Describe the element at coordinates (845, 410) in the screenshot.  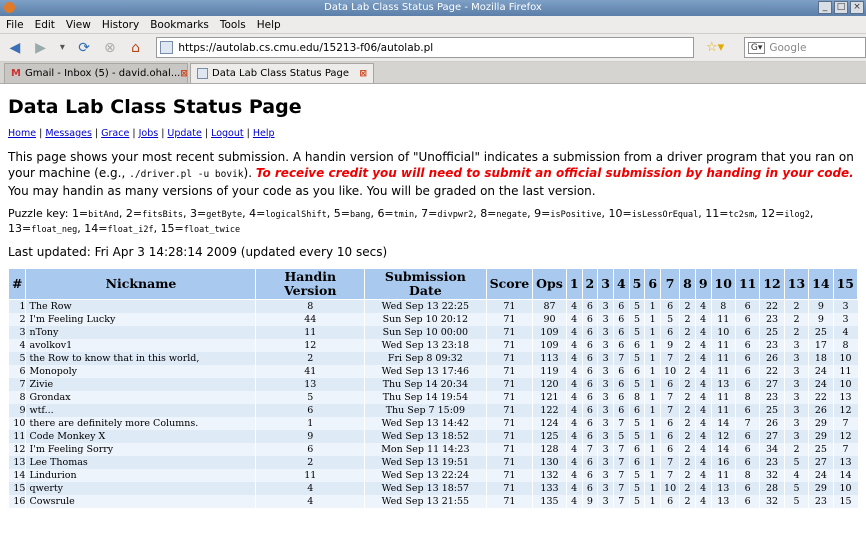
I see `table-cell: 12` at that location.